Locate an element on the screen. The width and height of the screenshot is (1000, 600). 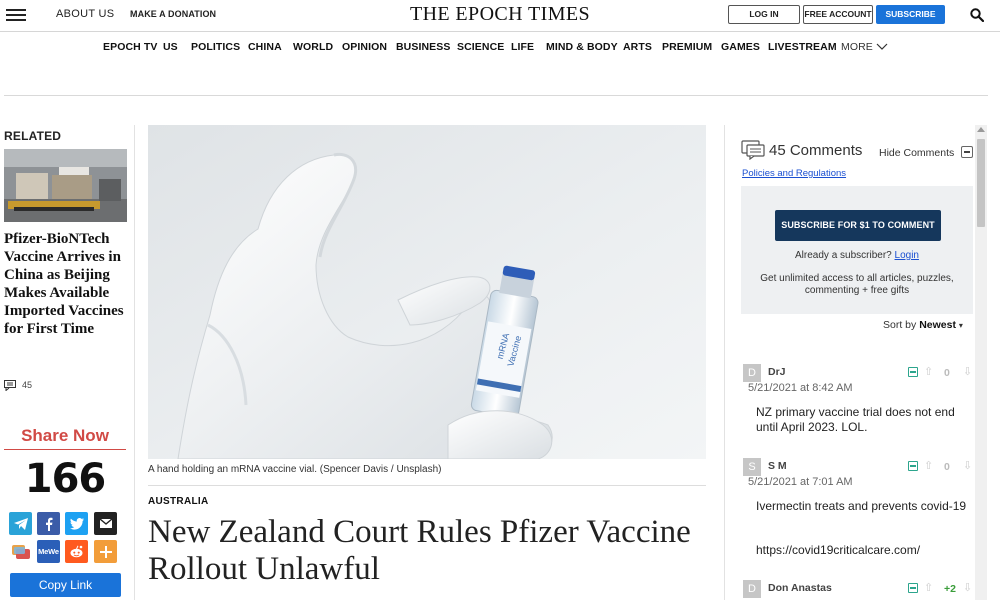
caret-down-icon: ▾ is located at coordinates (960, 325).